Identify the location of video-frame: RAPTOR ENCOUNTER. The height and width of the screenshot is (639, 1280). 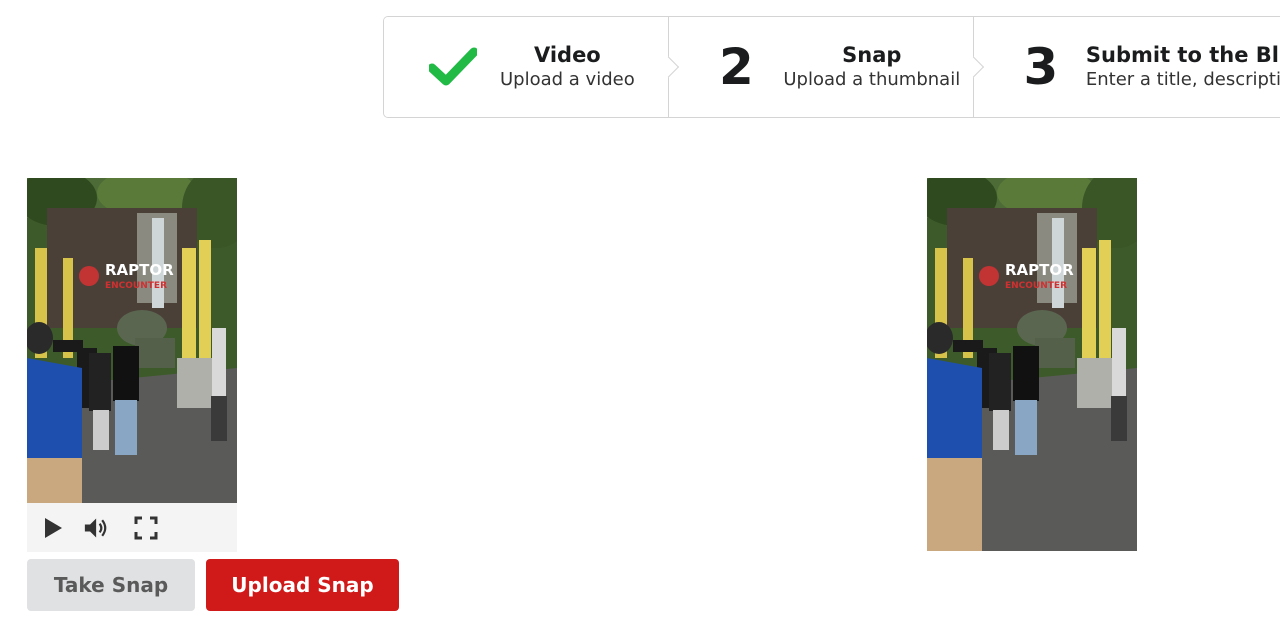
(132, 340).